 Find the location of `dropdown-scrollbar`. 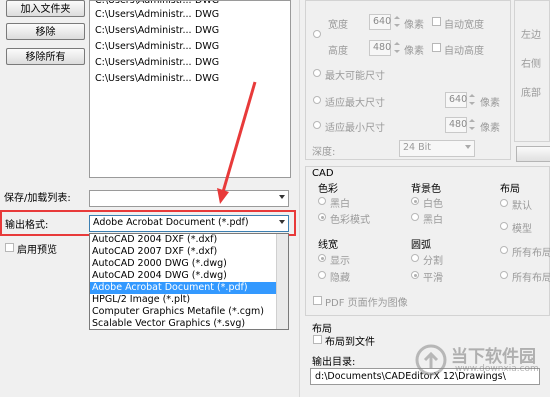

dropdown-scrollbar is located at coordinates (282, 281).